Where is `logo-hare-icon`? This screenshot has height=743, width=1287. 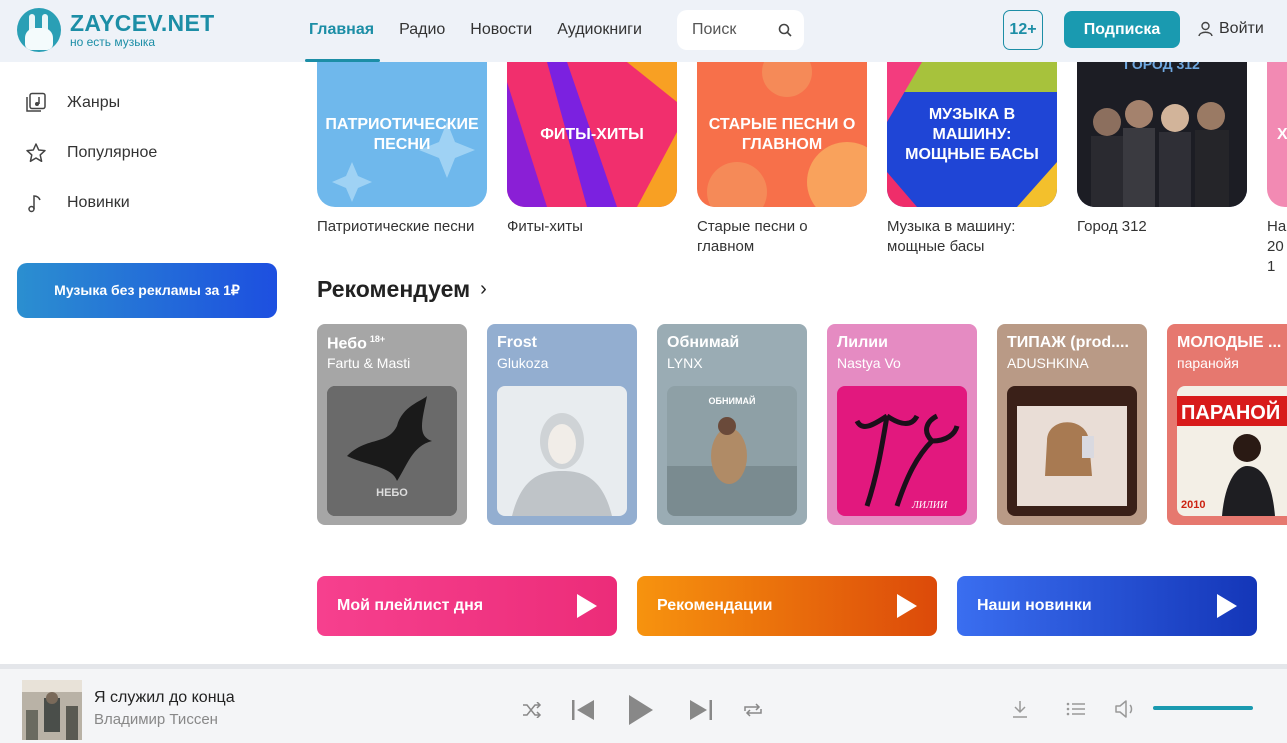
logo-hare-icon is located at coordinates (39, 30).